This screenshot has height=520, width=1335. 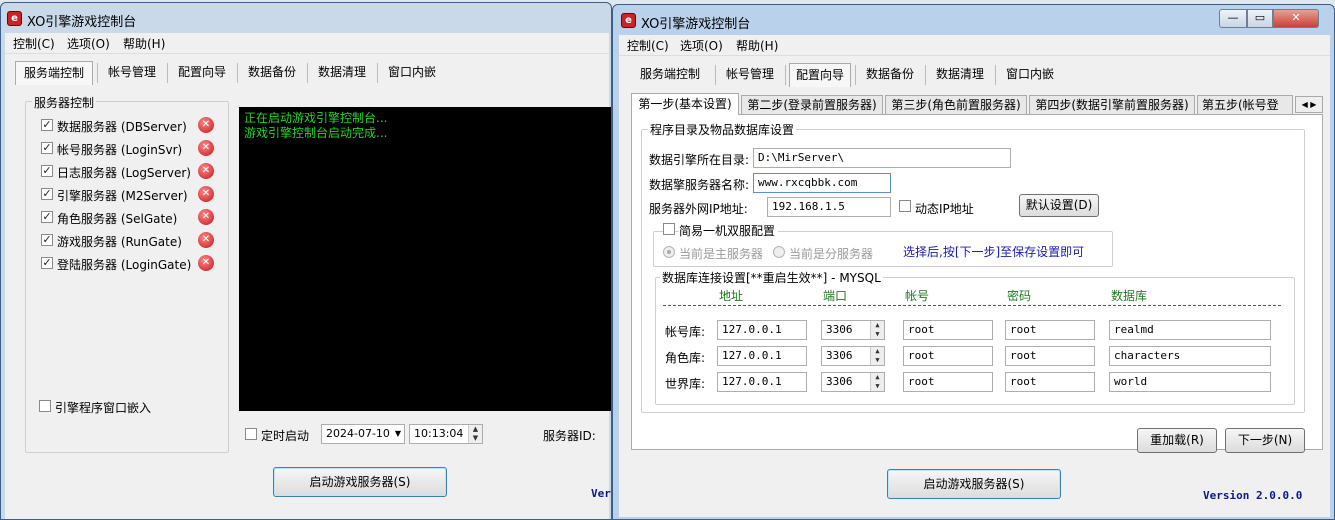 What do you see at coordinates (47, 148) in the screenshot?
I see `server-checkbox-login: ✓` at bounding box center [47, 148].